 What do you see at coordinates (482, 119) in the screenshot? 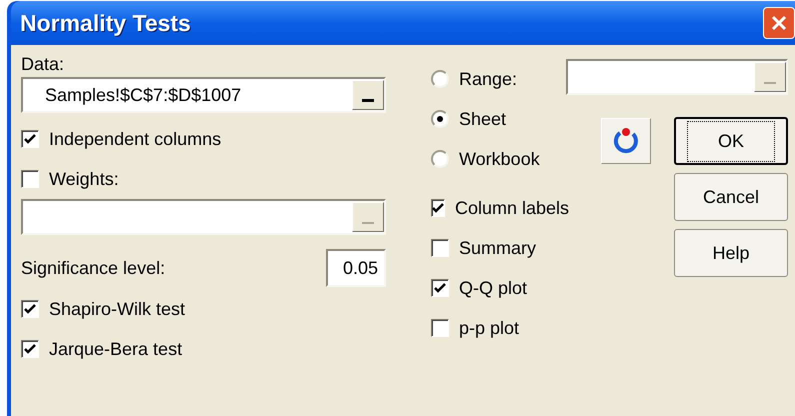
I see `radio-label: Sheet` at bounding box center [482, 119].